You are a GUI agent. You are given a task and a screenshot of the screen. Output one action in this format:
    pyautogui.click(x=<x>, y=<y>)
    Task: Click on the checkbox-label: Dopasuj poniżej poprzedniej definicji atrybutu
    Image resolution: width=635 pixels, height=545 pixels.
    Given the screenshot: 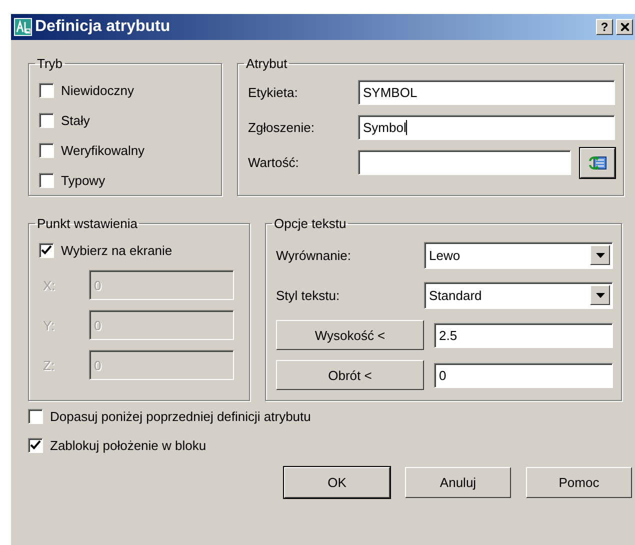 What is the action you would take?
    pyautogui.click(x=180, y=416)
    